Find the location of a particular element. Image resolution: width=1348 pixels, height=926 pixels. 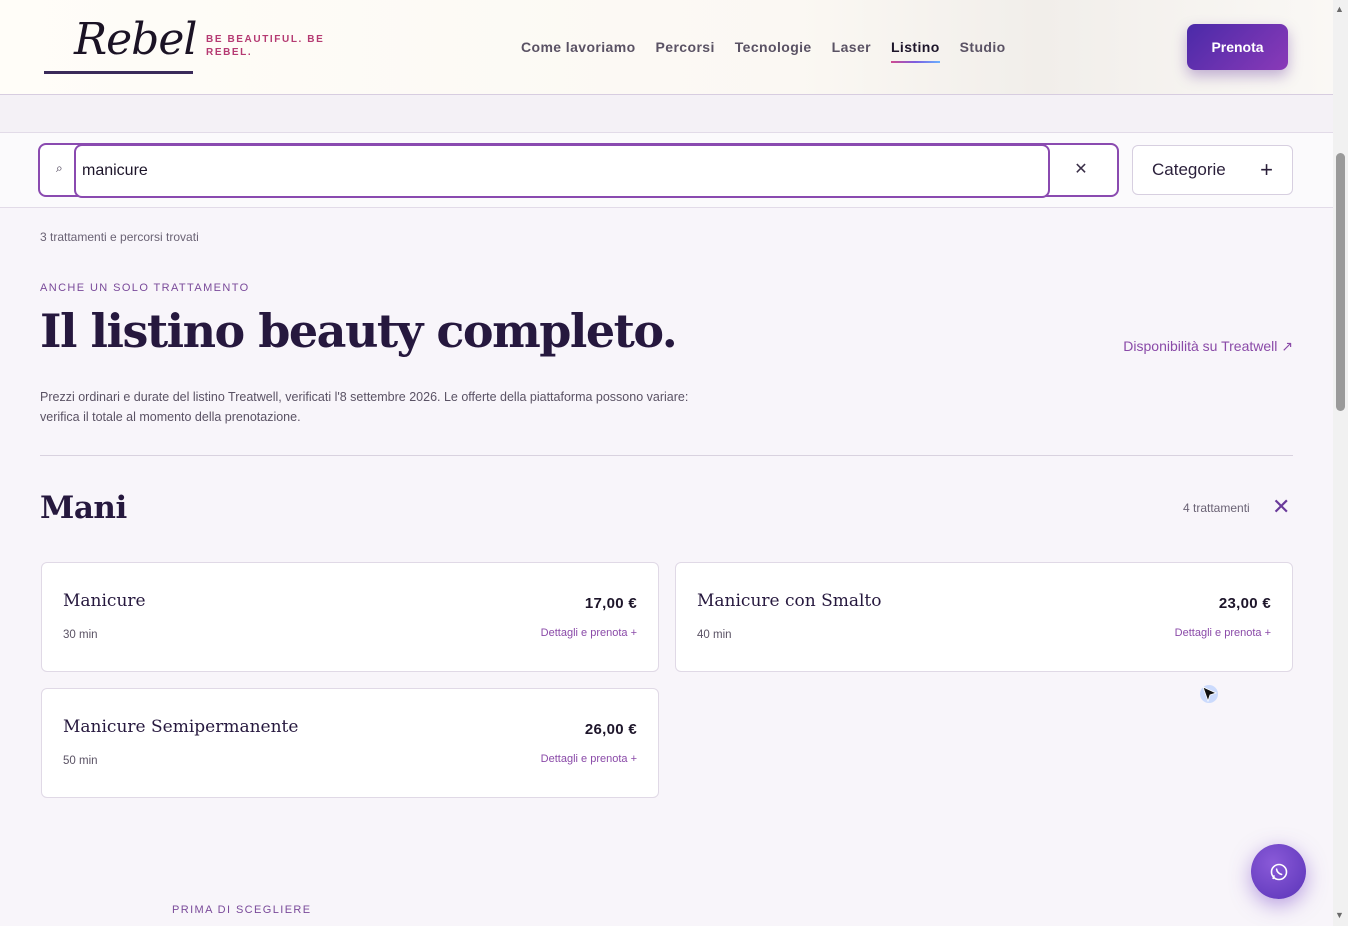

scroll-thumb is located at coordinates (1340, 282).